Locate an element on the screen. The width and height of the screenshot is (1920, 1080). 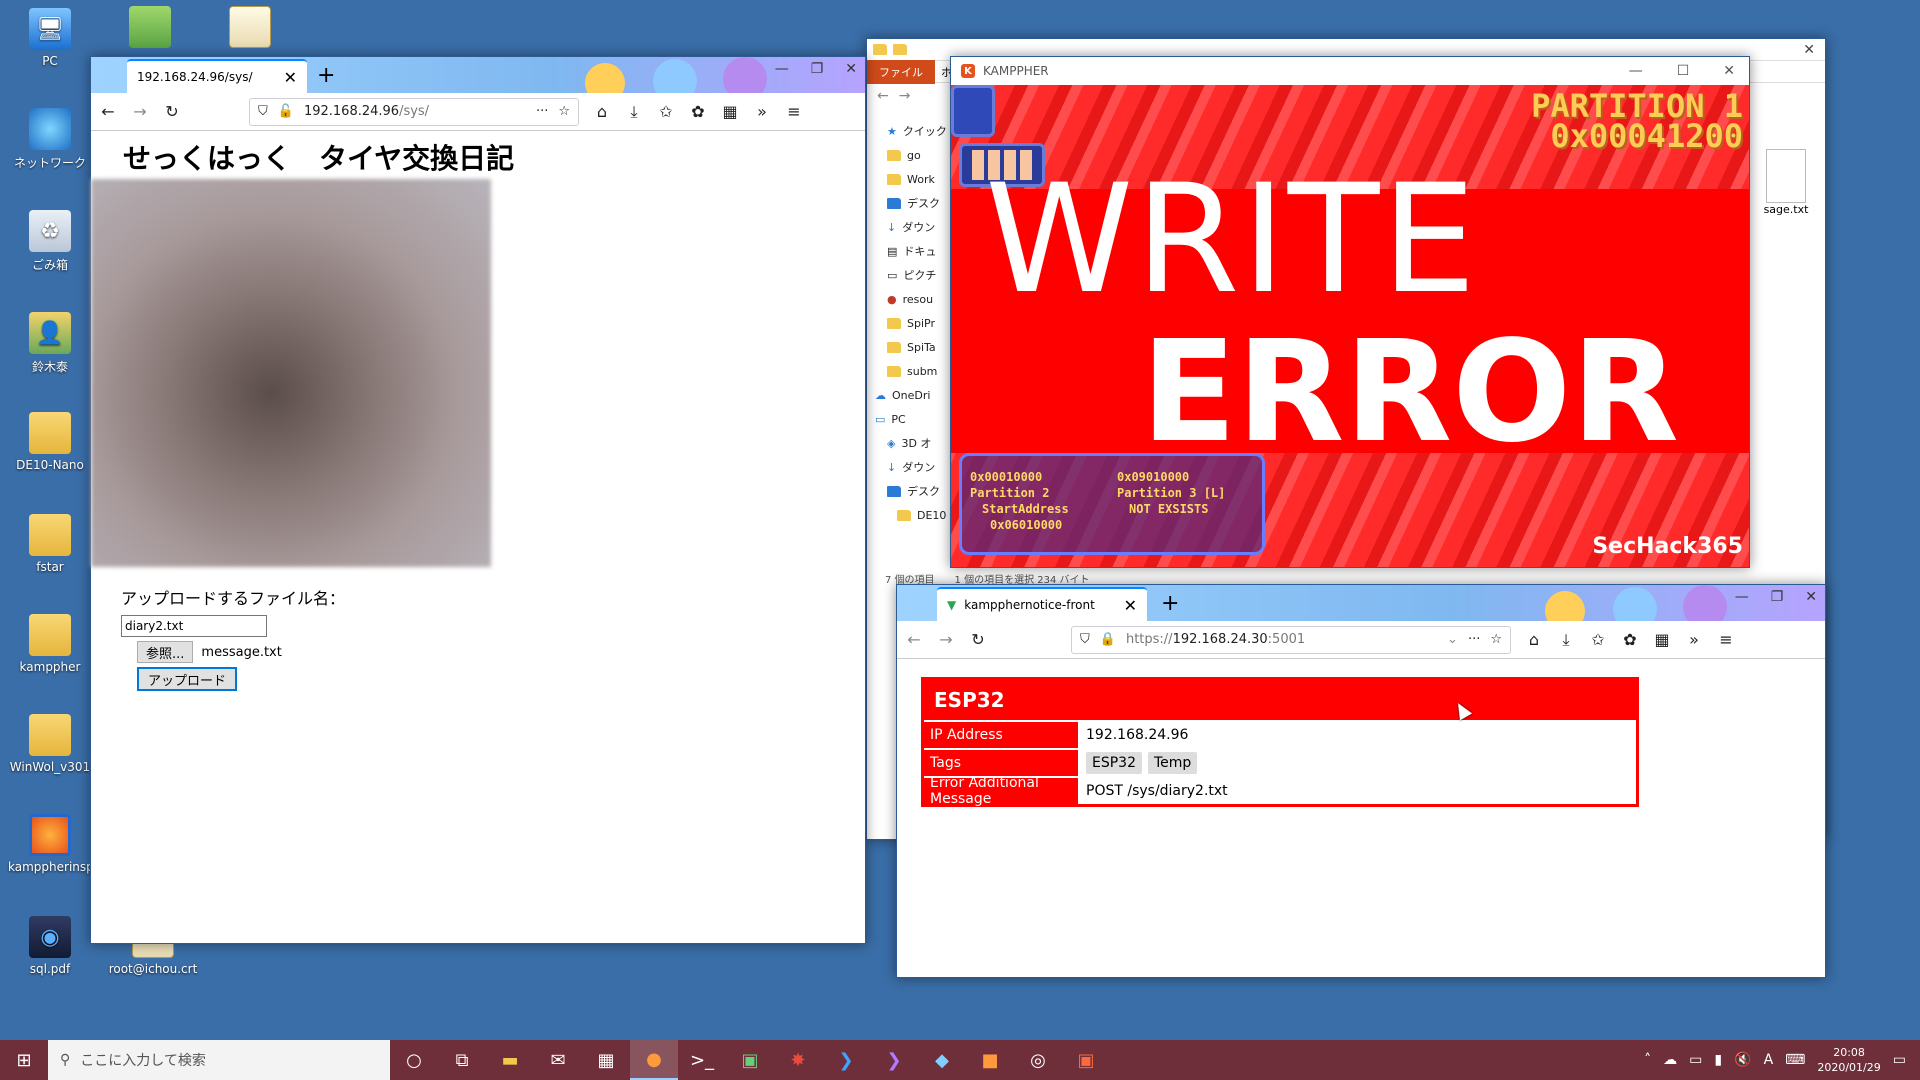
cortana-icon: ○ is located at coordinates (414, 1060).